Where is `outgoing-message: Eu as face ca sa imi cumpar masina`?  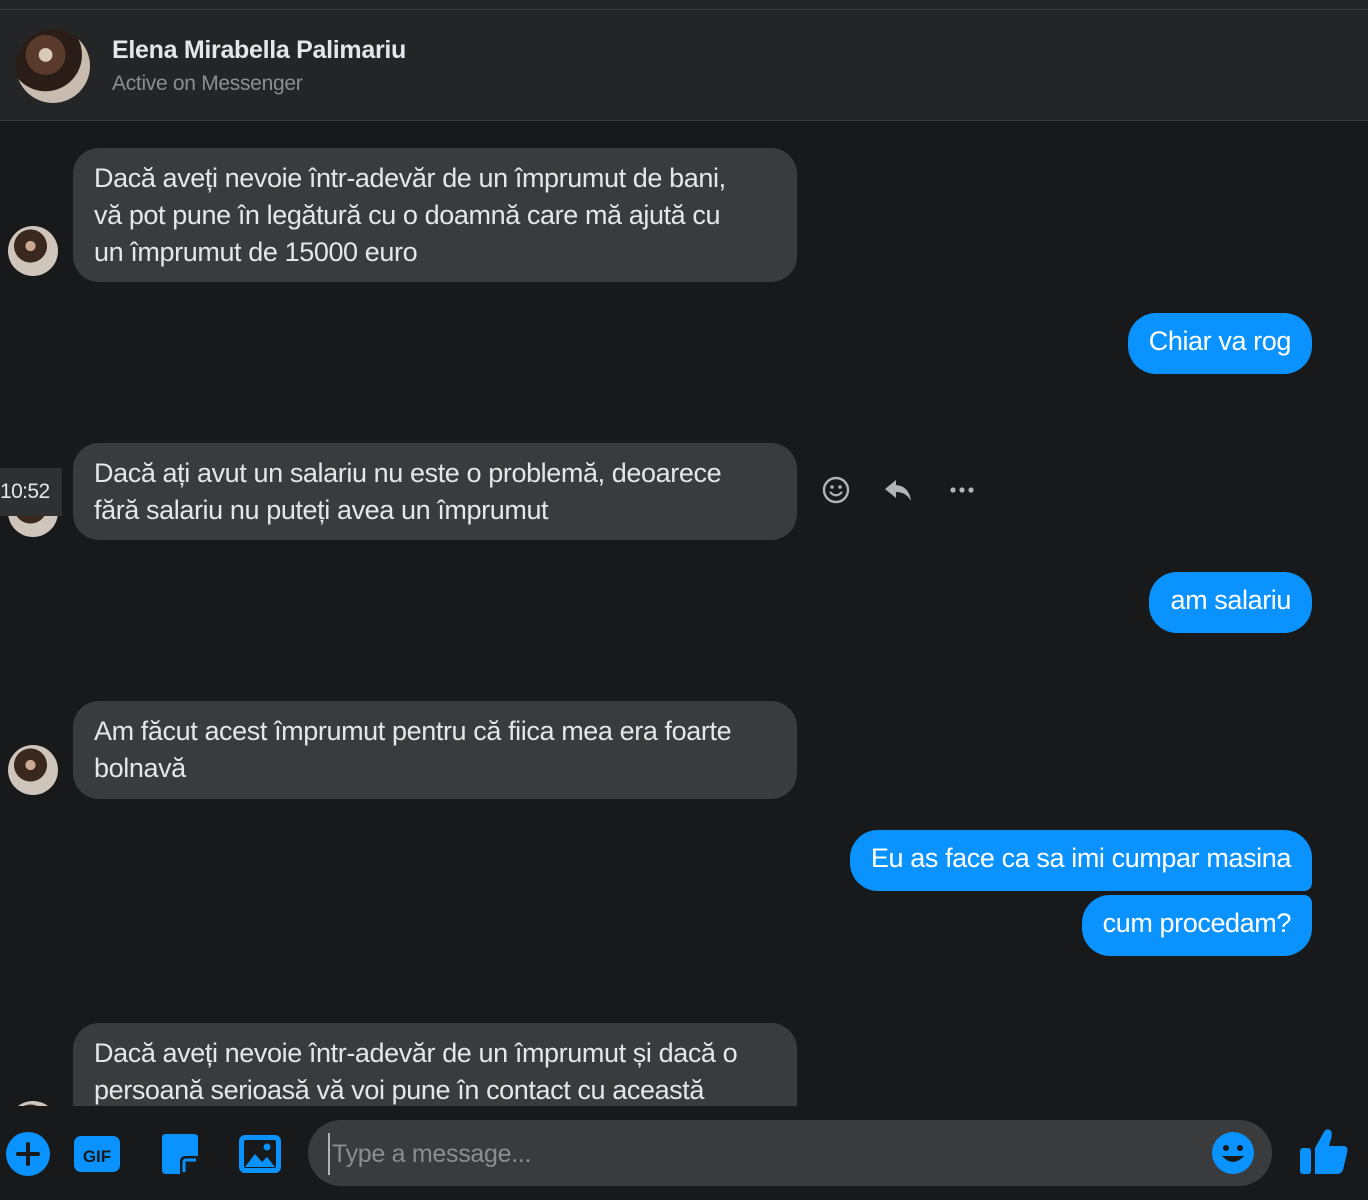 outgoing-message: Eu as face ca sa imi cumpar masina is located at coordinates (1080, 860).